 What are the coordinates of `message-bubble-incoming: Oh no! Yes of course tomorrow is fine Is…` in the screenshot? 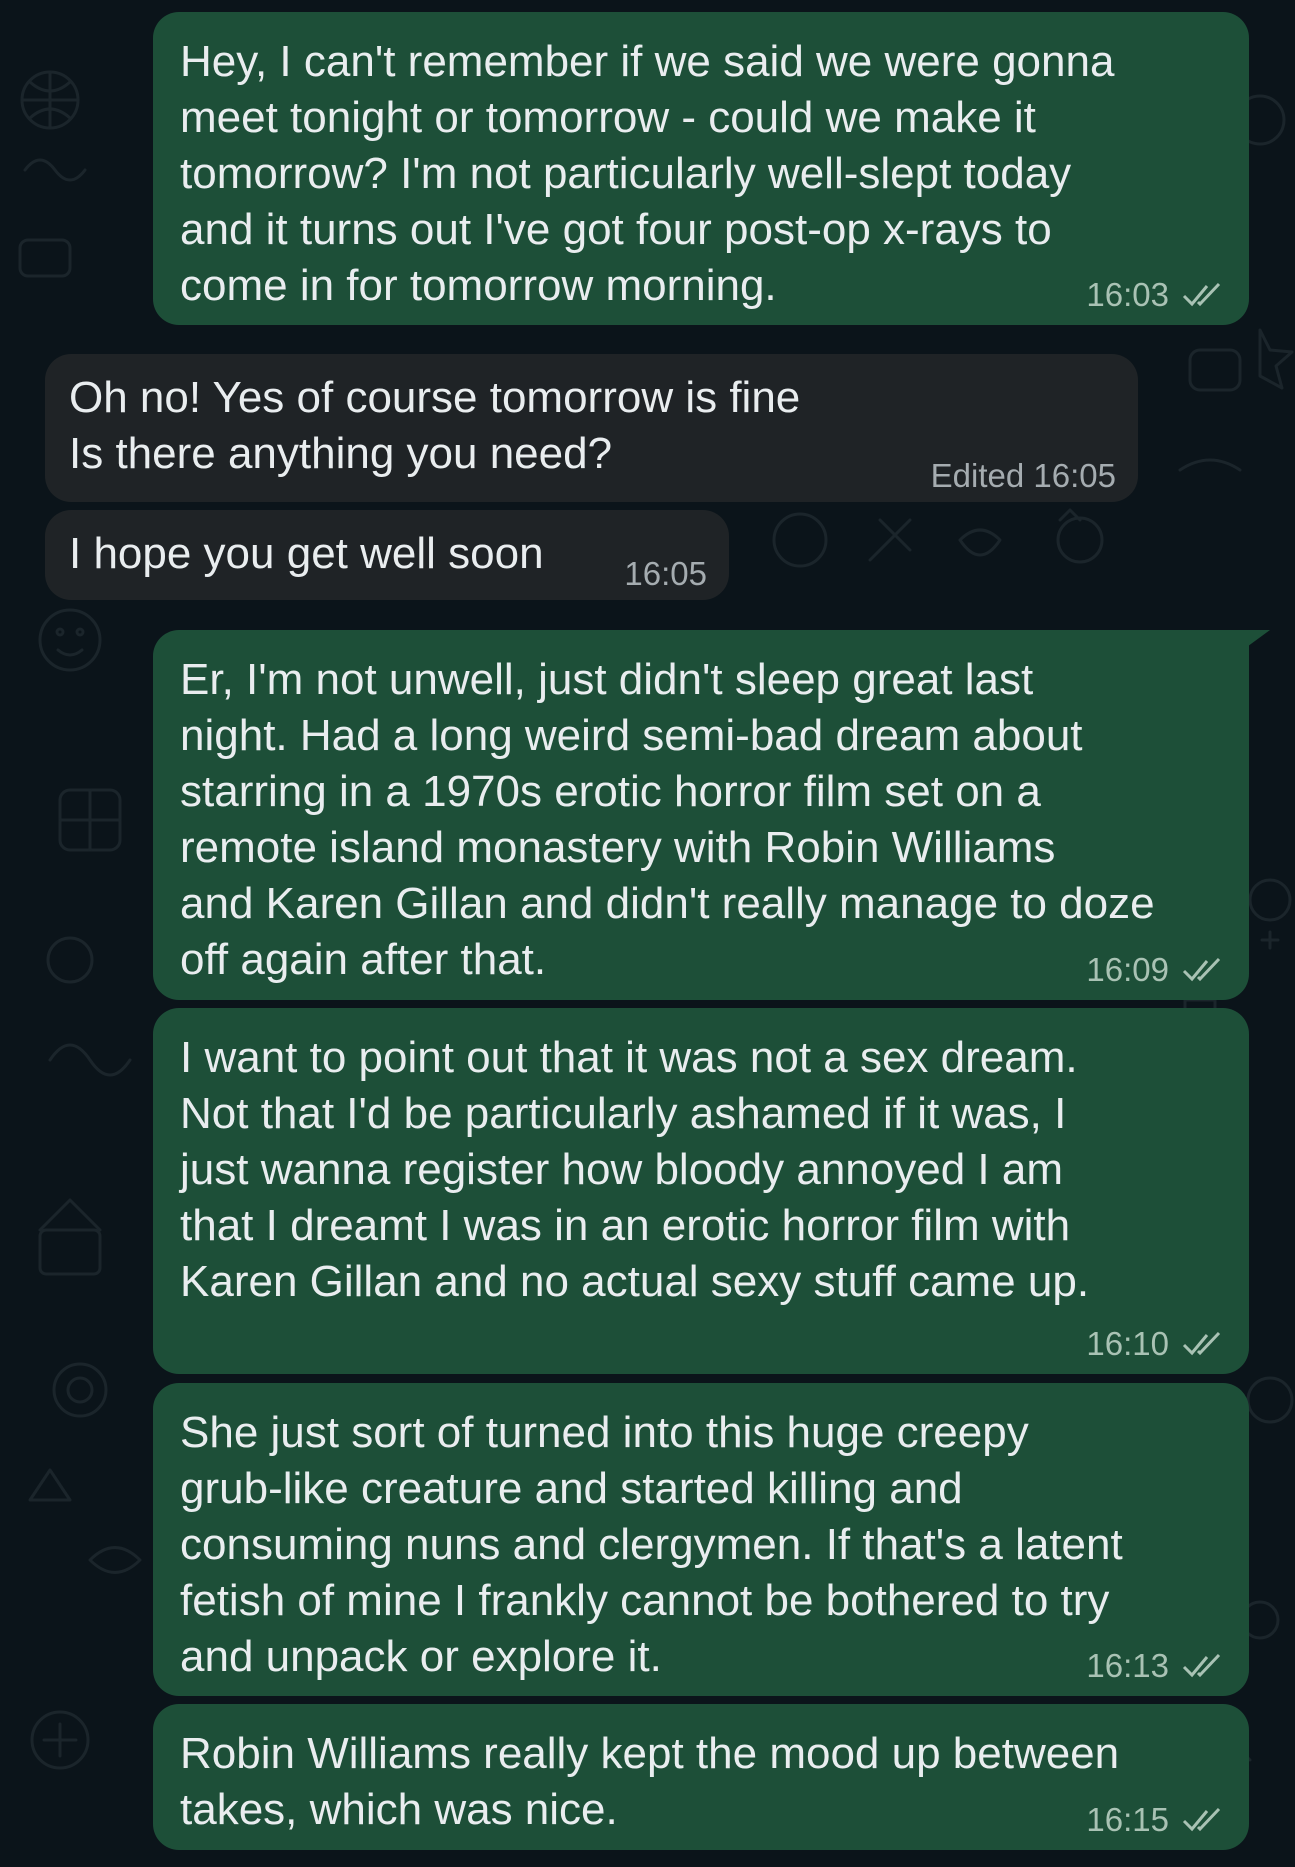 It's located at (591, 428).